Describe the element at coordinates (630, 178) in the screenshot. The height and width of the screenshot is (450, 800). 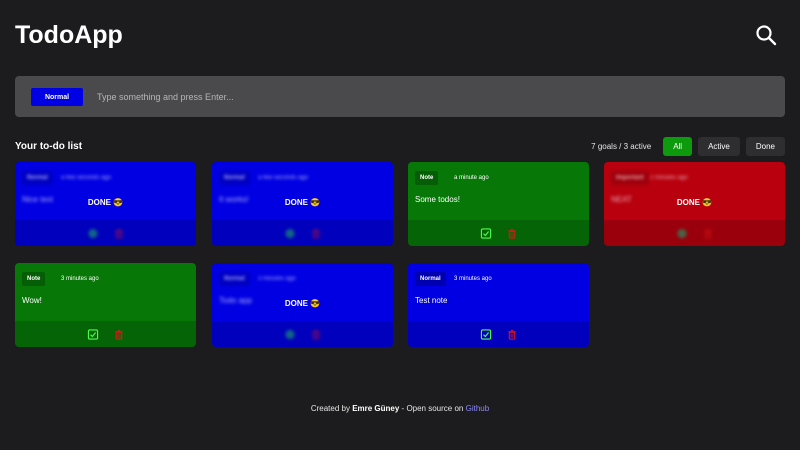
I see `priority-tag: Important` at that location.